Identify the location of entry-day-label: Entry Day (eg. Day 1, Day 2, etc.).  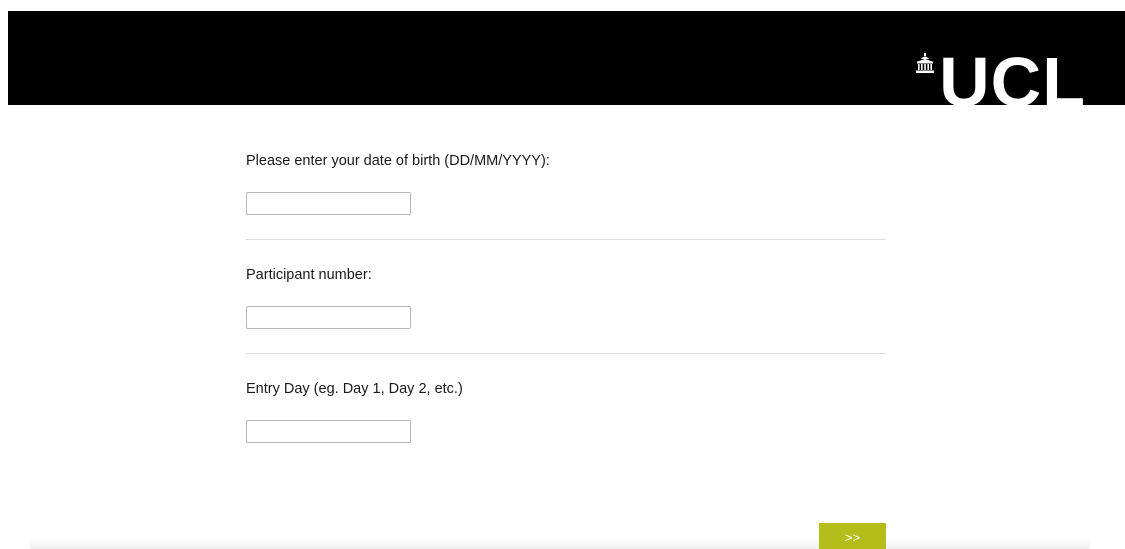
(354, 389).